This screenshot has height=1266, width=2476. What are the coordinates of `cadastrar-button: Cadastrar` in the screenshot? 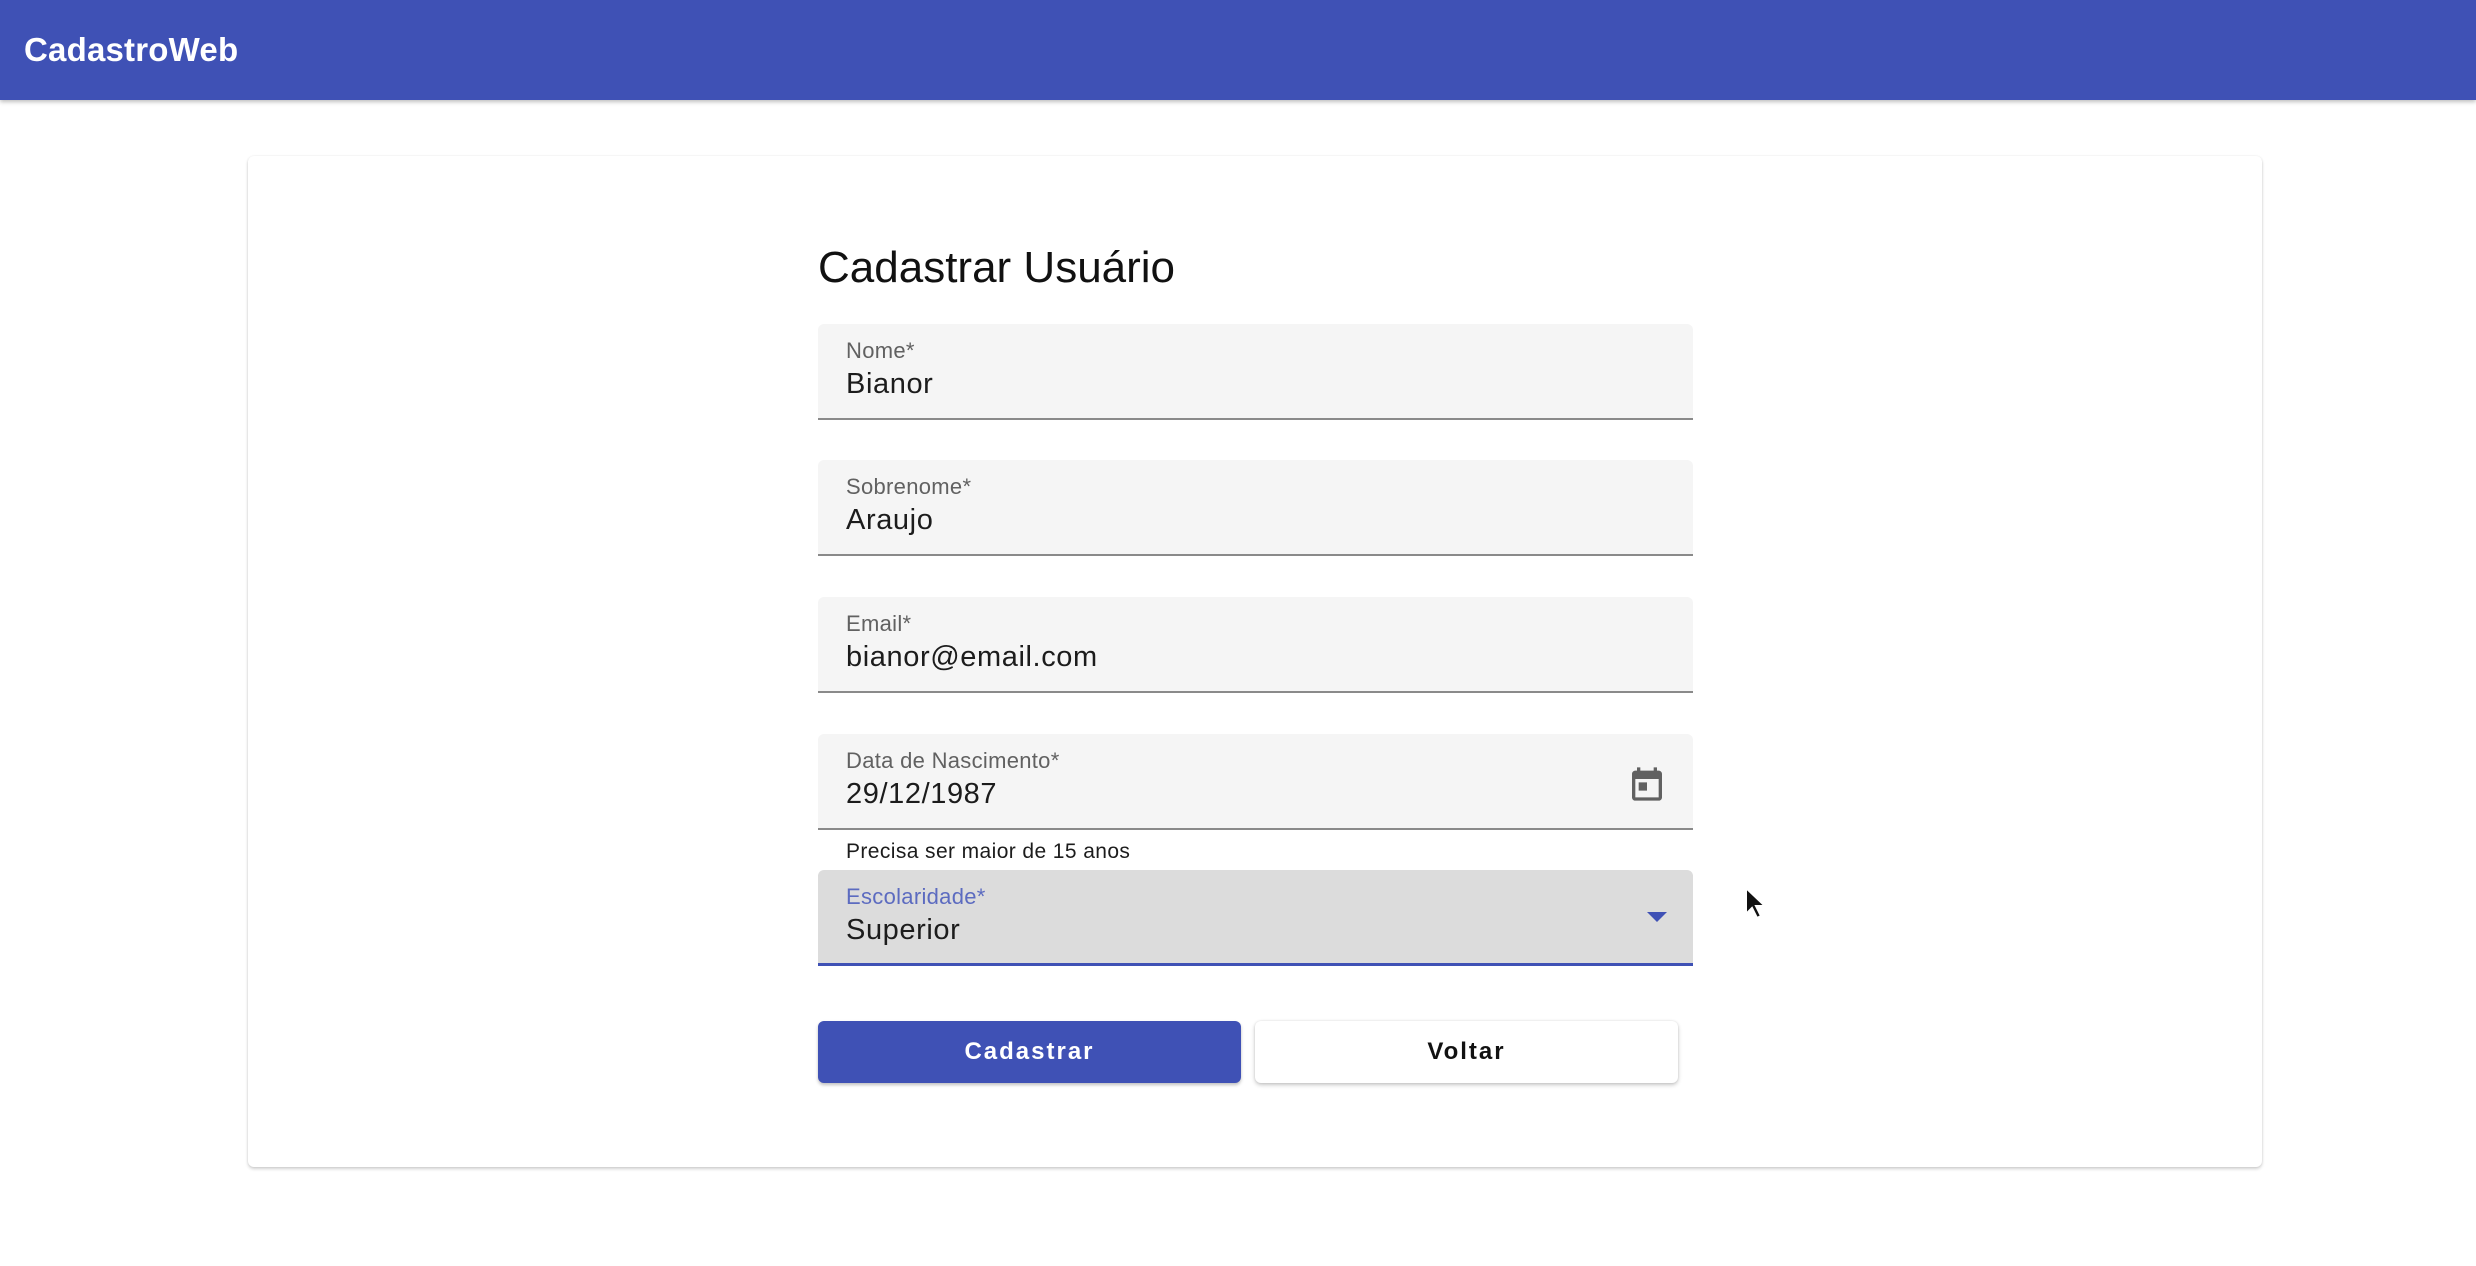 It's located at (1029, 1052).